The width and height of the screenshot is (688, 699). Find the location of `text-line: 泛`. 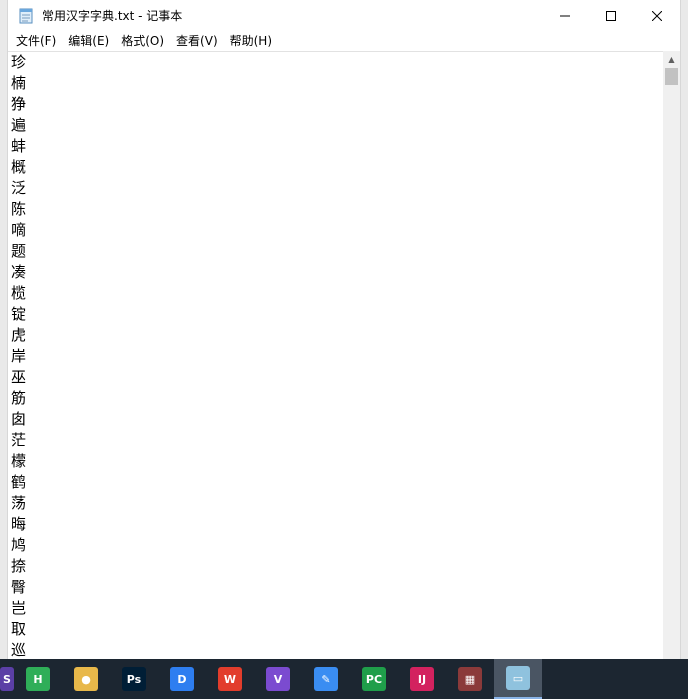

text-line: 泛 is located at coordinates (19, 188).